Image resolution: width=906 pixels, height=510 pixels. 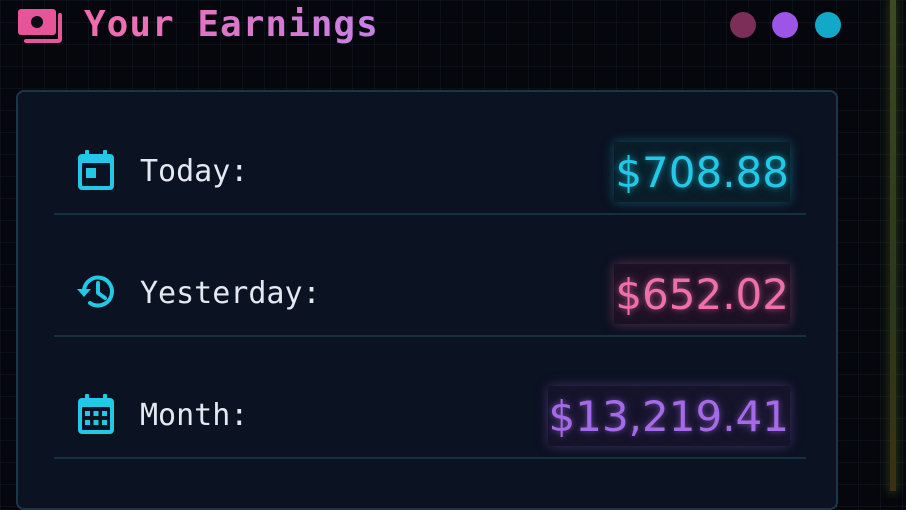 I want to click on today-label: Today:, so click(x=194, y=171).